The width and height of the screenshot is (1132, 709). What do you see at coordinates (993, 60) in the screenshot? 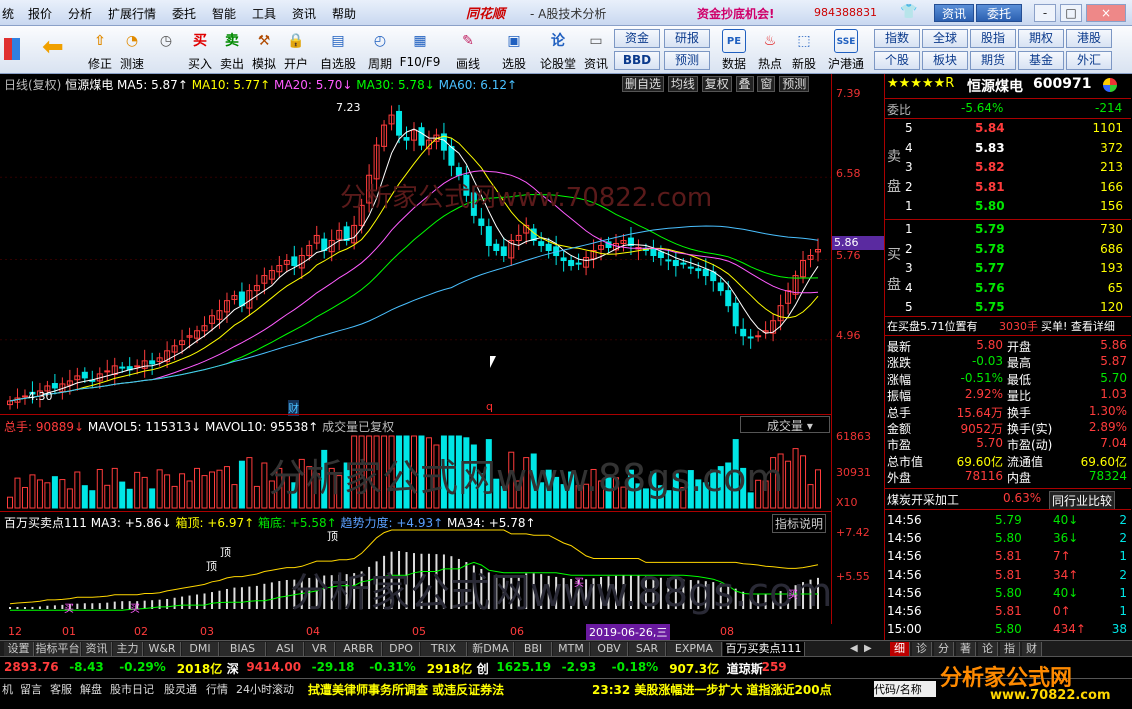
I see `futures-button: 期货` at bounding box center [993, 60].